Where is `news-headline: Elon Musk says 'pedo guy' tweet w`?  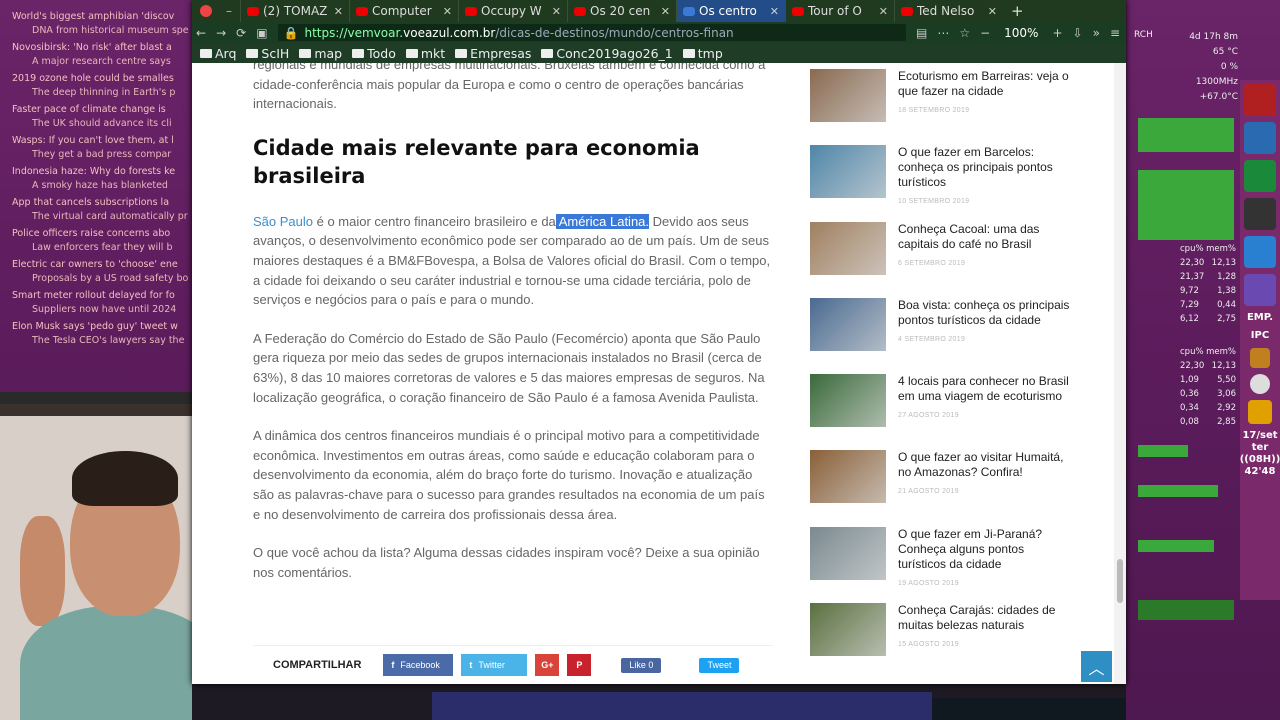
news-headline: Elon Musk says 'pedo guy' tweet w is located at coordinates (102, 327).